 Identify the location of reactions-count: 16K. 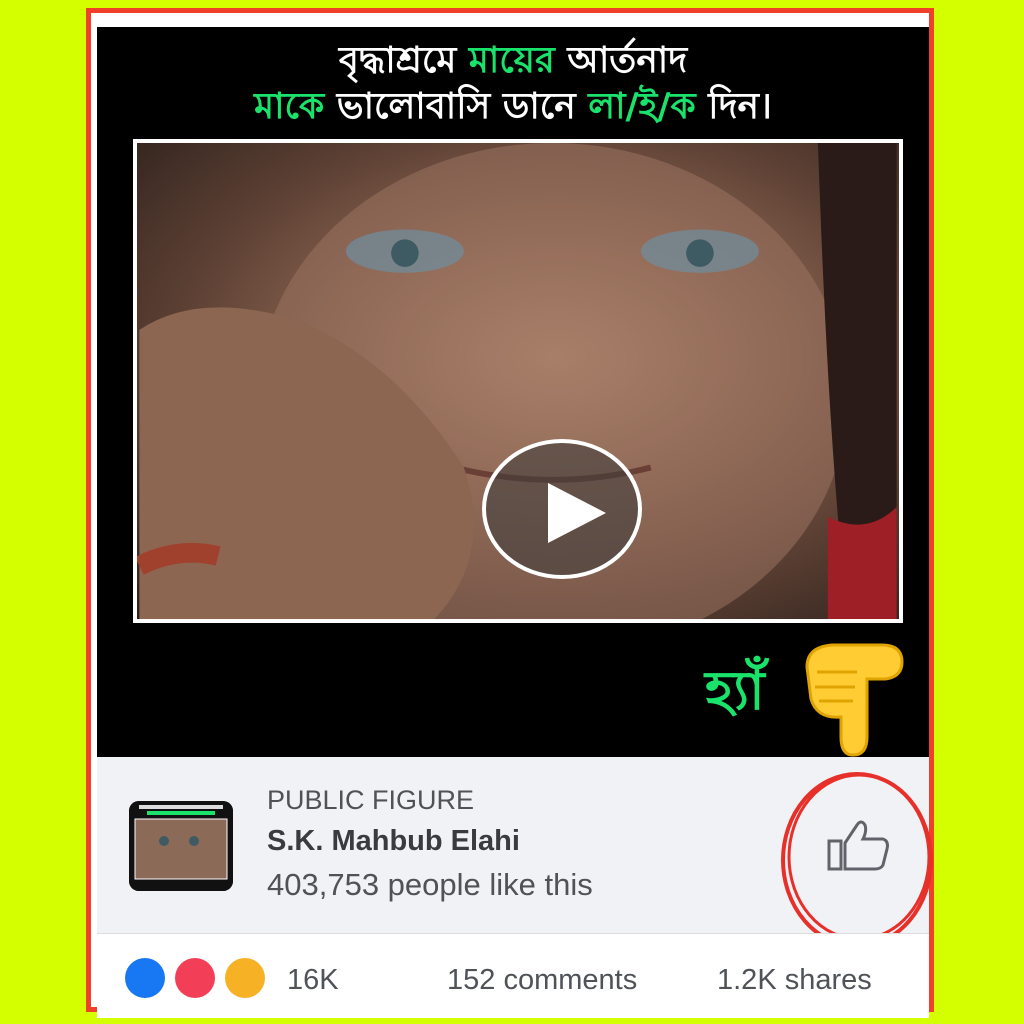
(313, 980).